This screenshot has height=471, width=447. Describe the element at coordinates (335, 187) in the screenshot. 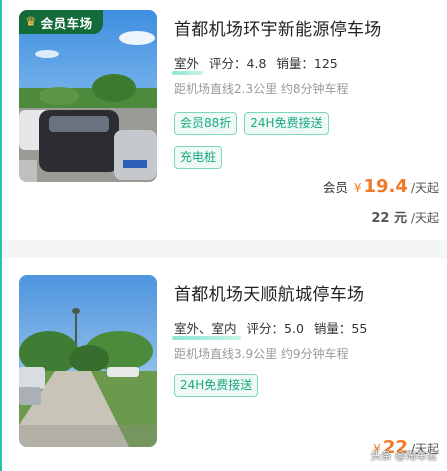

I see `member-price-label: 会员` at that location.